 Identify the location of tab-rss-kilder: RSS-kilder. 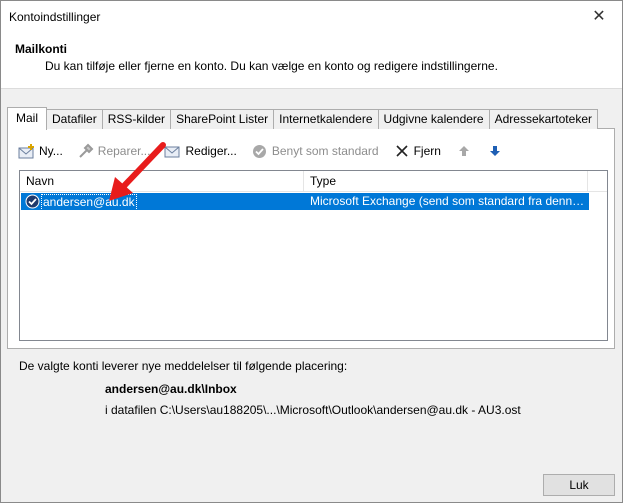
(136, 119).